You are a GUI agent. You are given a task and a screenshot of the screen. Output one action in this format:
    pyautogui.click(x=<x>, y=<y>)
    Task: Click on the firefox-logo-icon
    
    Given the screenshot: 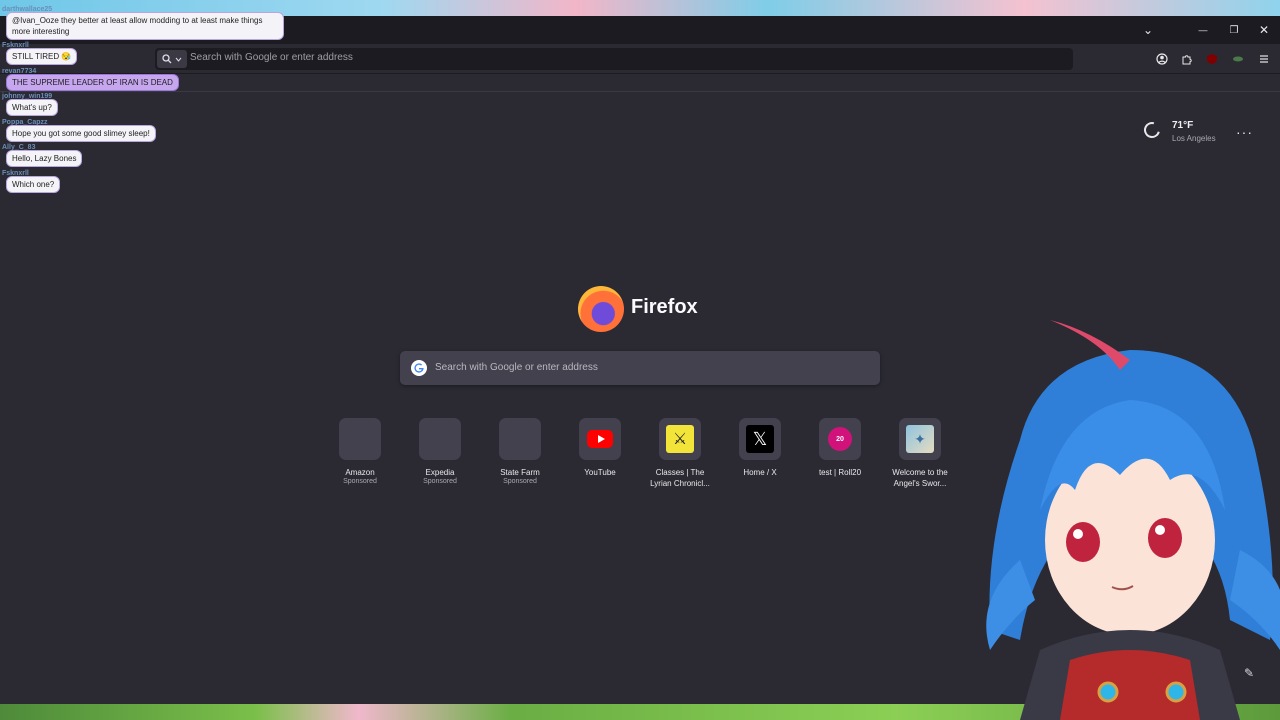 What is the action you would take?
    pyautogui.click(x=601, y=309)
    